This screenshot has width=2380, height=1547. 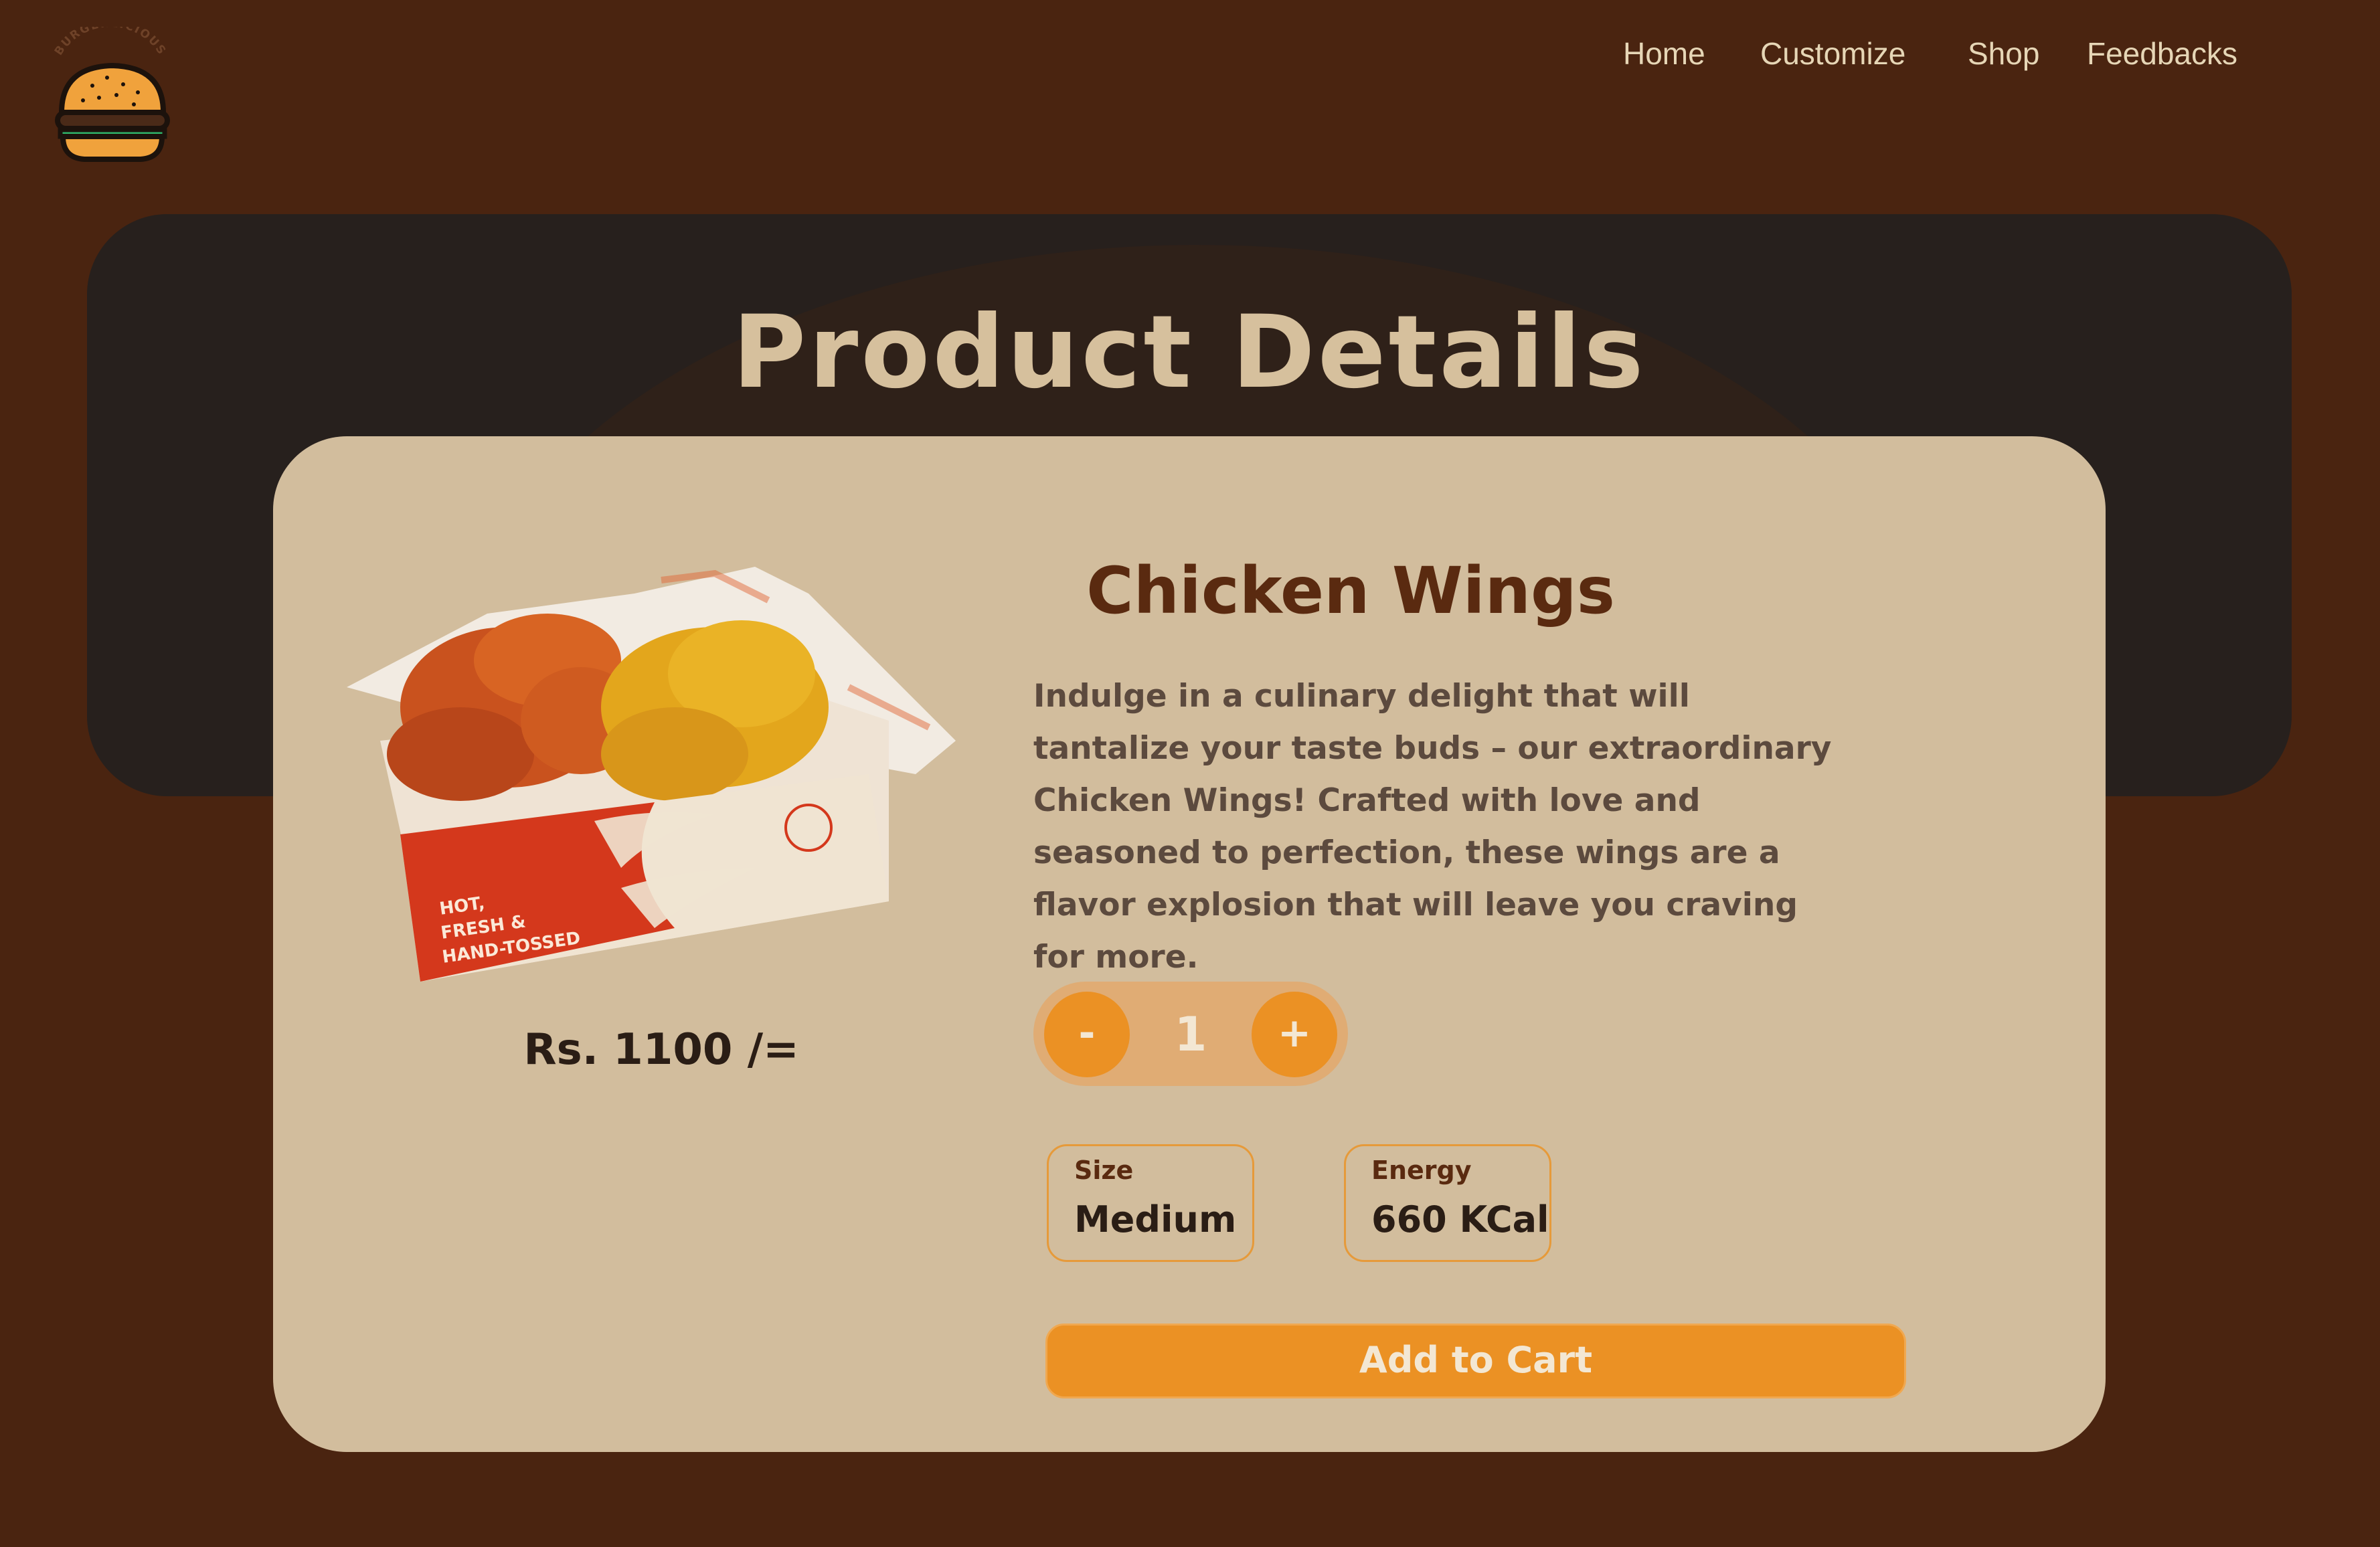 I want to click on product-name: Chicken Wings, so click(x=1350, y=590).